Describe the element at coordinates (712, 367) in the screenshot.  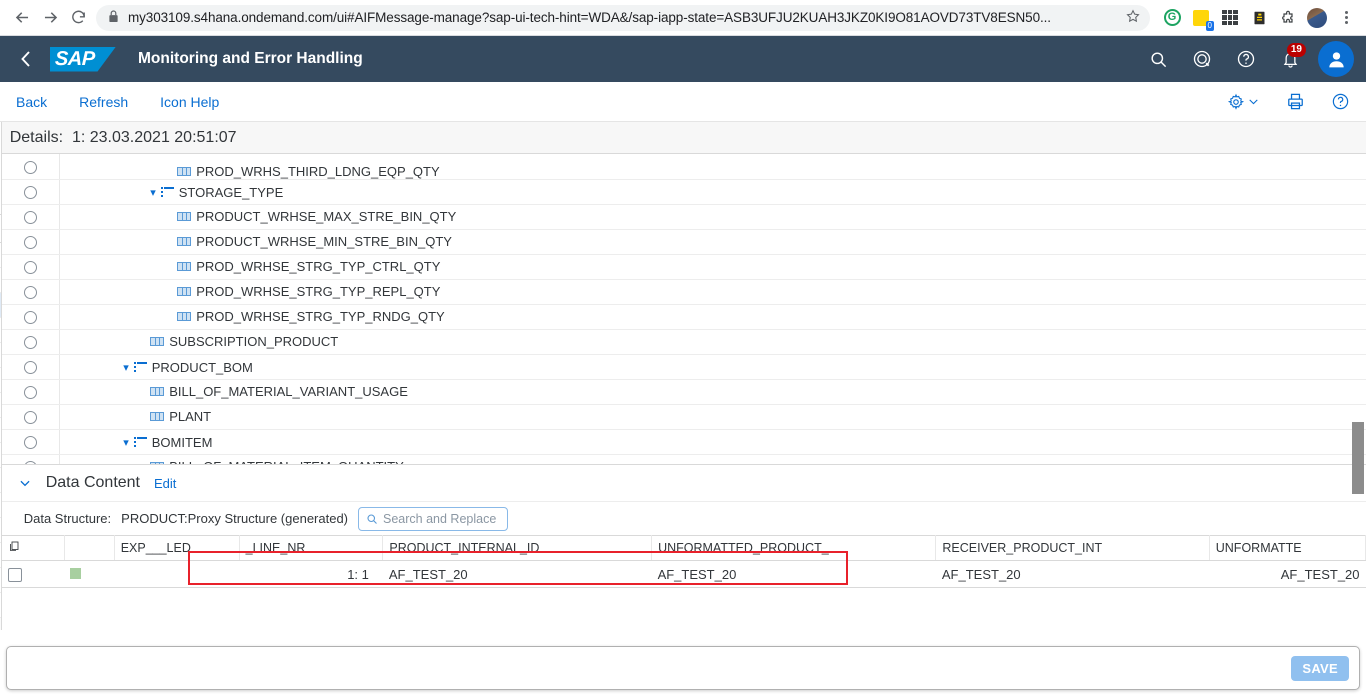
I see `tree-label-cell: ▾ PRODUCT_BOM` at that location.